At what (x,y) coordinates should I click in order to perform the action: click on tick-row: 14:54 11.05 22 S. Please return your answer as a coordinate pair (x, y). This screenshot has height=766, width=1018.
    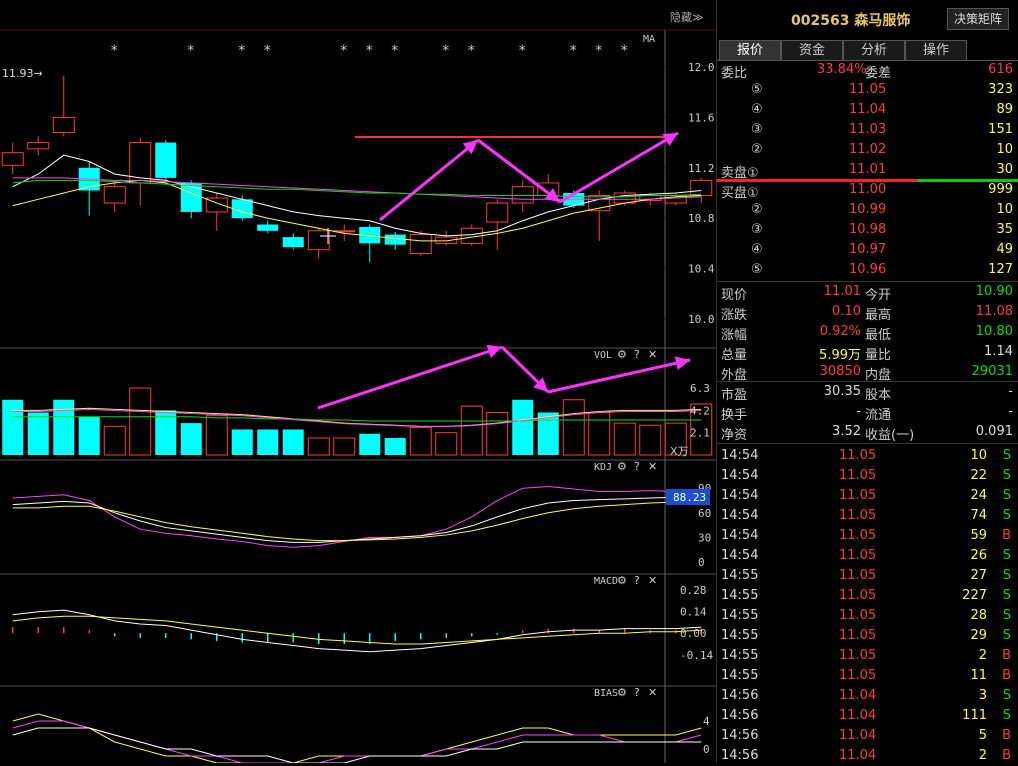
    Looking at the image, I should click on (867, 476).